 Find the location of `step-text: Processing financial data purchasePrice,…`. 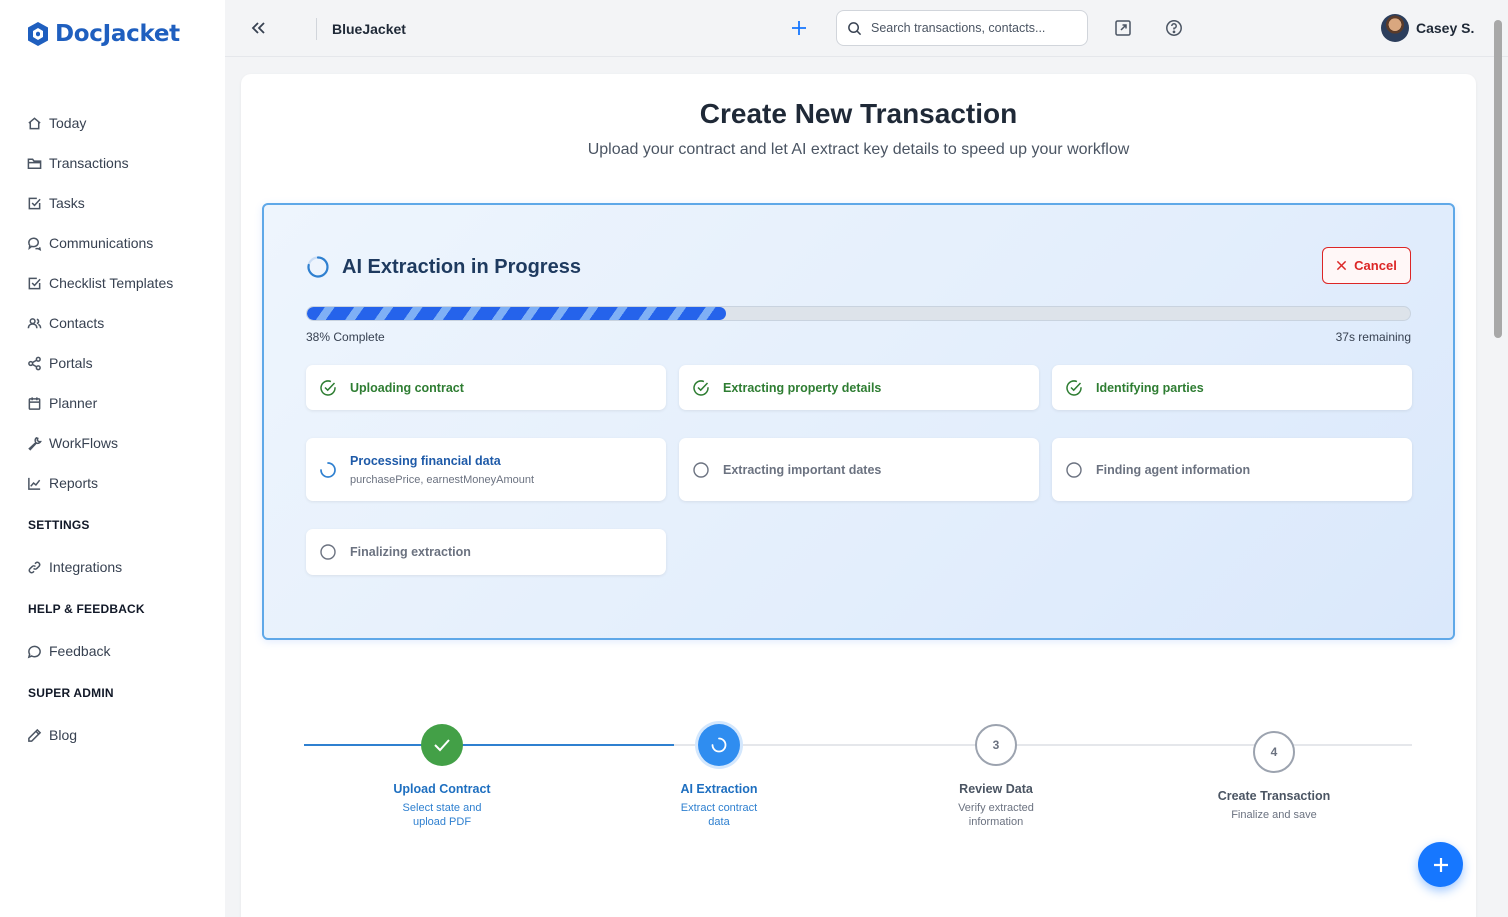

step-text: Processing financial data purchasePrice,… is located at coordinates (442, 470).